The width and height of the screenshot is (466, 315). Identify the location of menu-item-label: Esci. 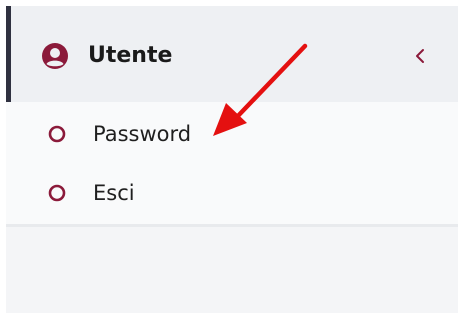
(114, 193).